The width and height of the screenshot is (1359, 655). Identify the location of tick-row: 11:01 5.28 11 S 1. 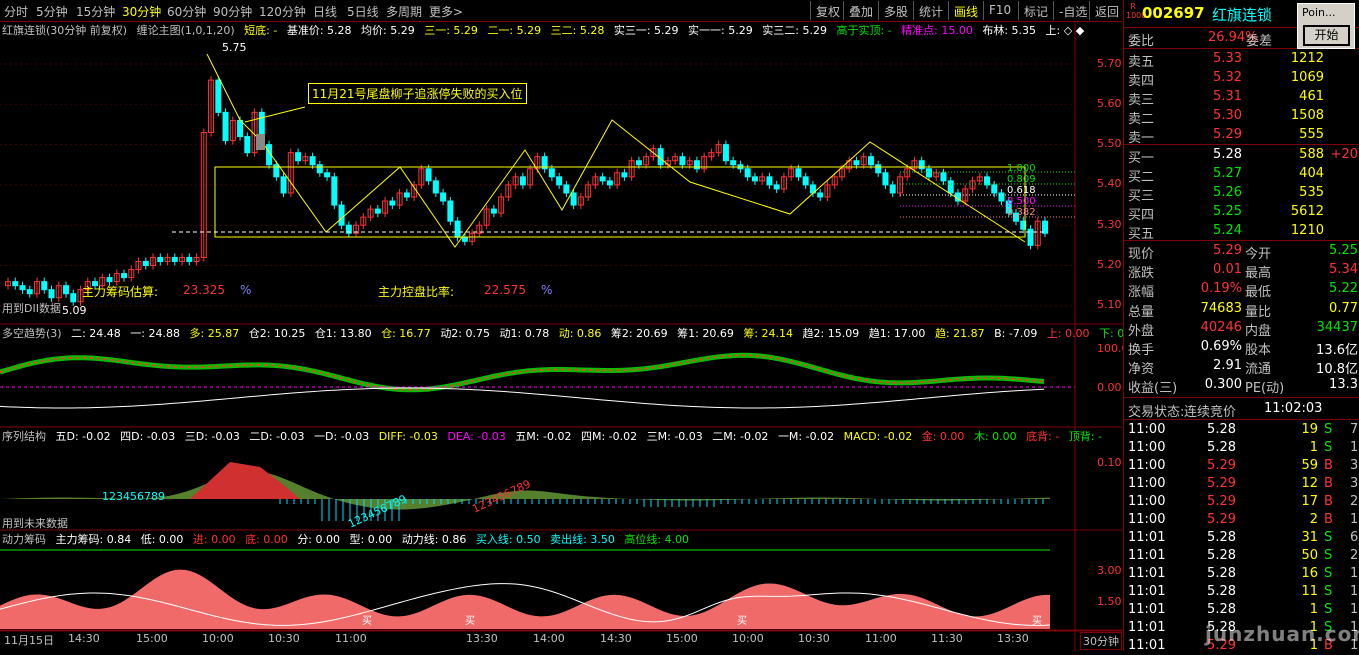
(1241, 592).